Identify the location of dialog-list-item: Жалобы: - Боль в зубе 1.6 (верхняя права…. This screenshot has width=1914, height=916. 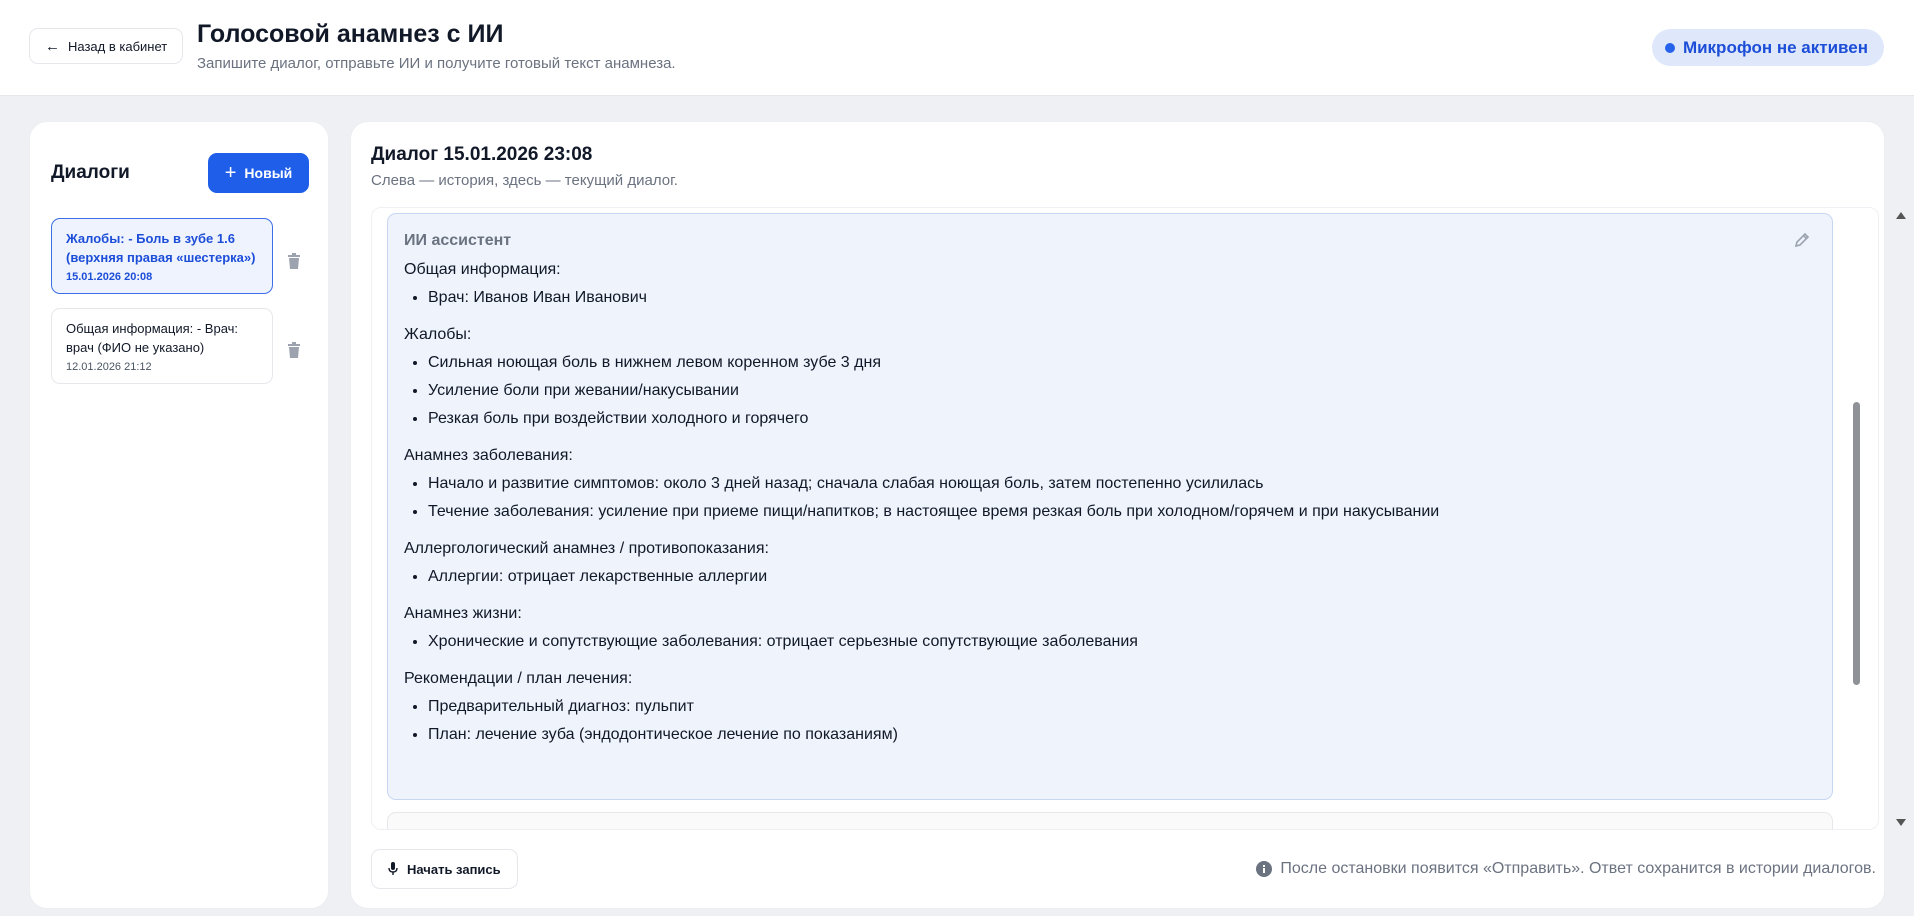
(162, 256).